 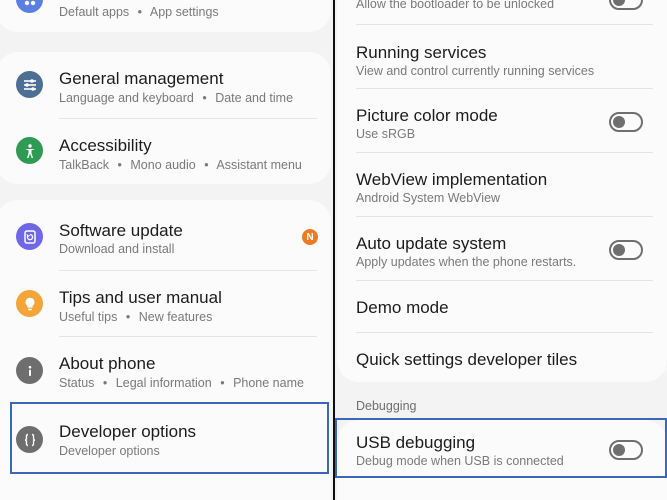 I want to click on accessibility-title: Accessibility, so click(x=105, y=145).